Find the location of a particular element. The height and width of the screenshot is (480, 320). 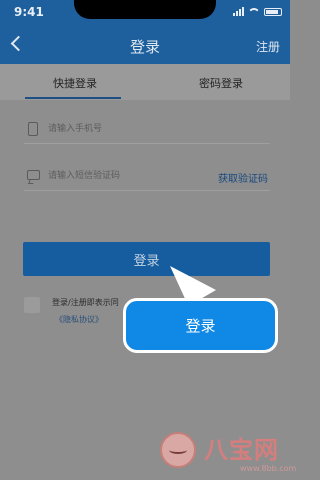

battery-icon is located at coordinates (273, 11).